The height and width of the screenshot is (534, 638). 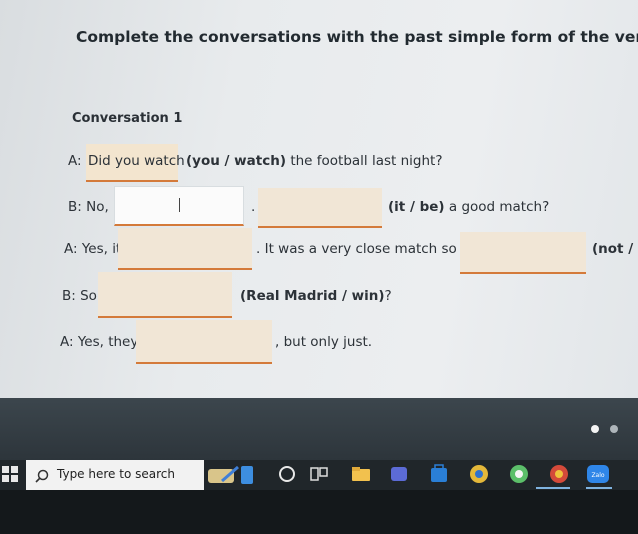 What do you see at coordinates (312, 296) in the screenshot?
I see `verb-hint: (Real Madrid / win)` at bounding box center [312, 296].